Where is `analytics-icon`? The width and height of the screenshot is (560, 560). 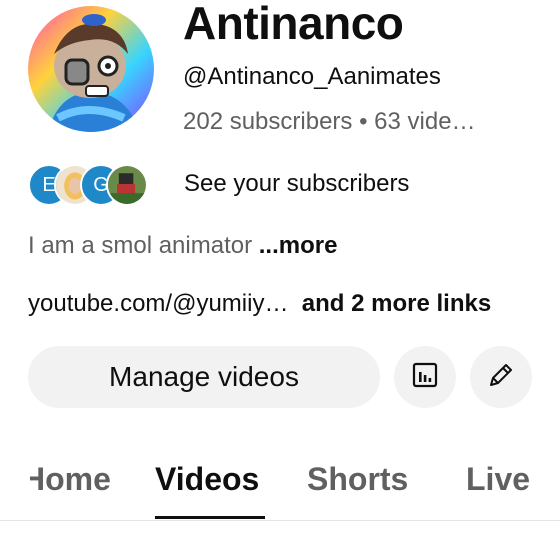
analytics-icon is located at coordinates (425, 377).